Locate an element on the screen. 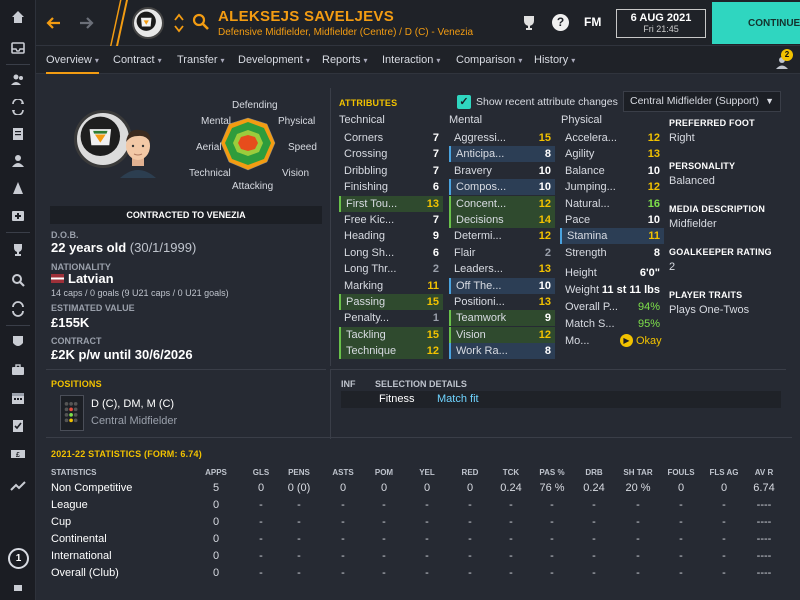 The width and height of the screenshot is (800, 600). staff-icon is located at coordinates (18, 161).